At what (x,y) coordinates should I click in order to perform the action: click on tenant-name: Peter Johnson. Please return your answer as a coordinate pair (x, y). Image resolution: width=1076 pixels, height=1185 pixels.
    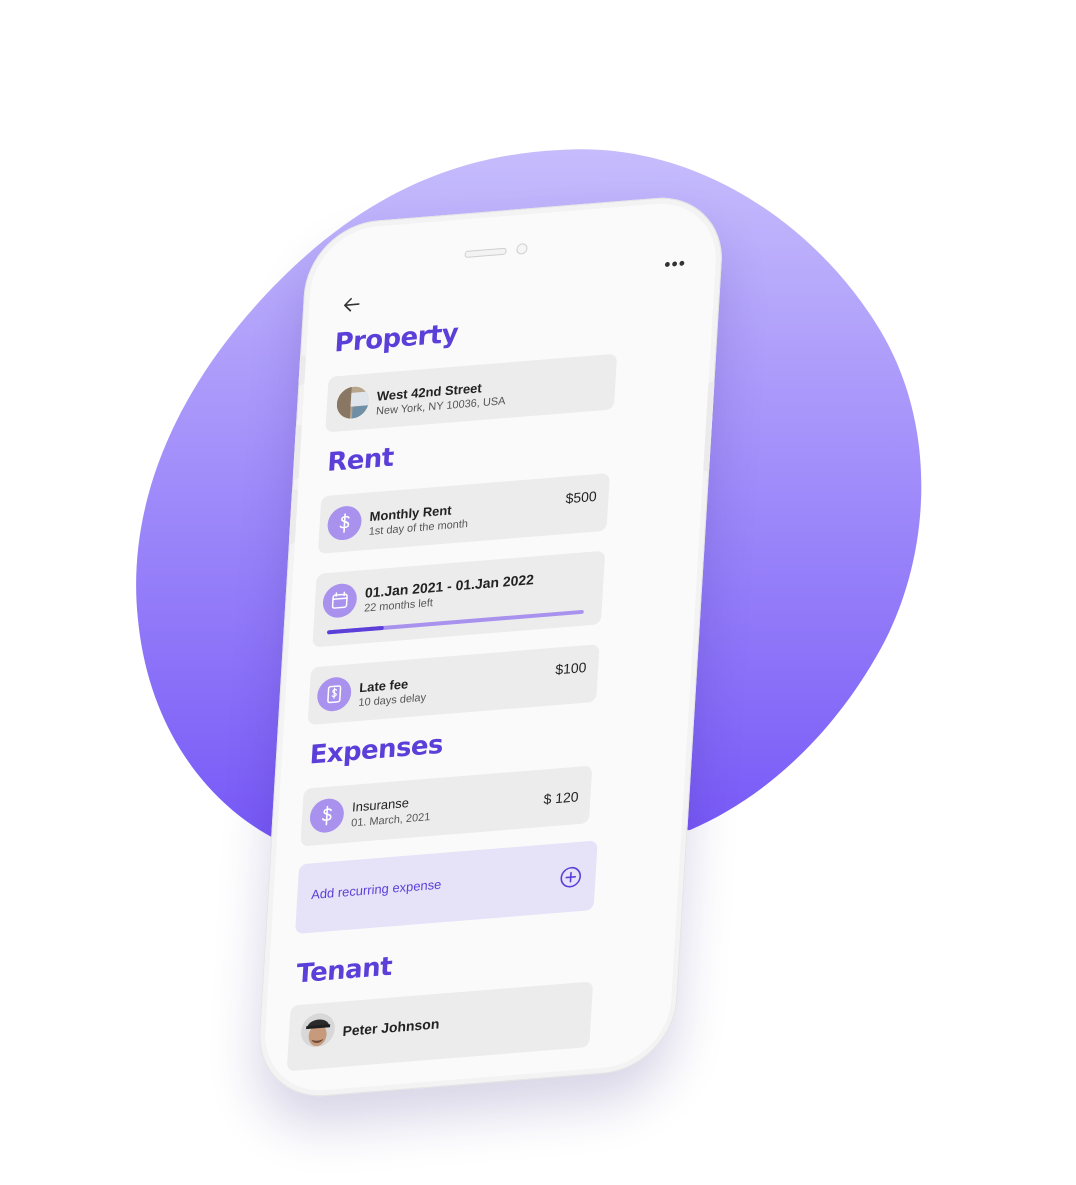
    Looking at the image, I should click on (391, 1027).